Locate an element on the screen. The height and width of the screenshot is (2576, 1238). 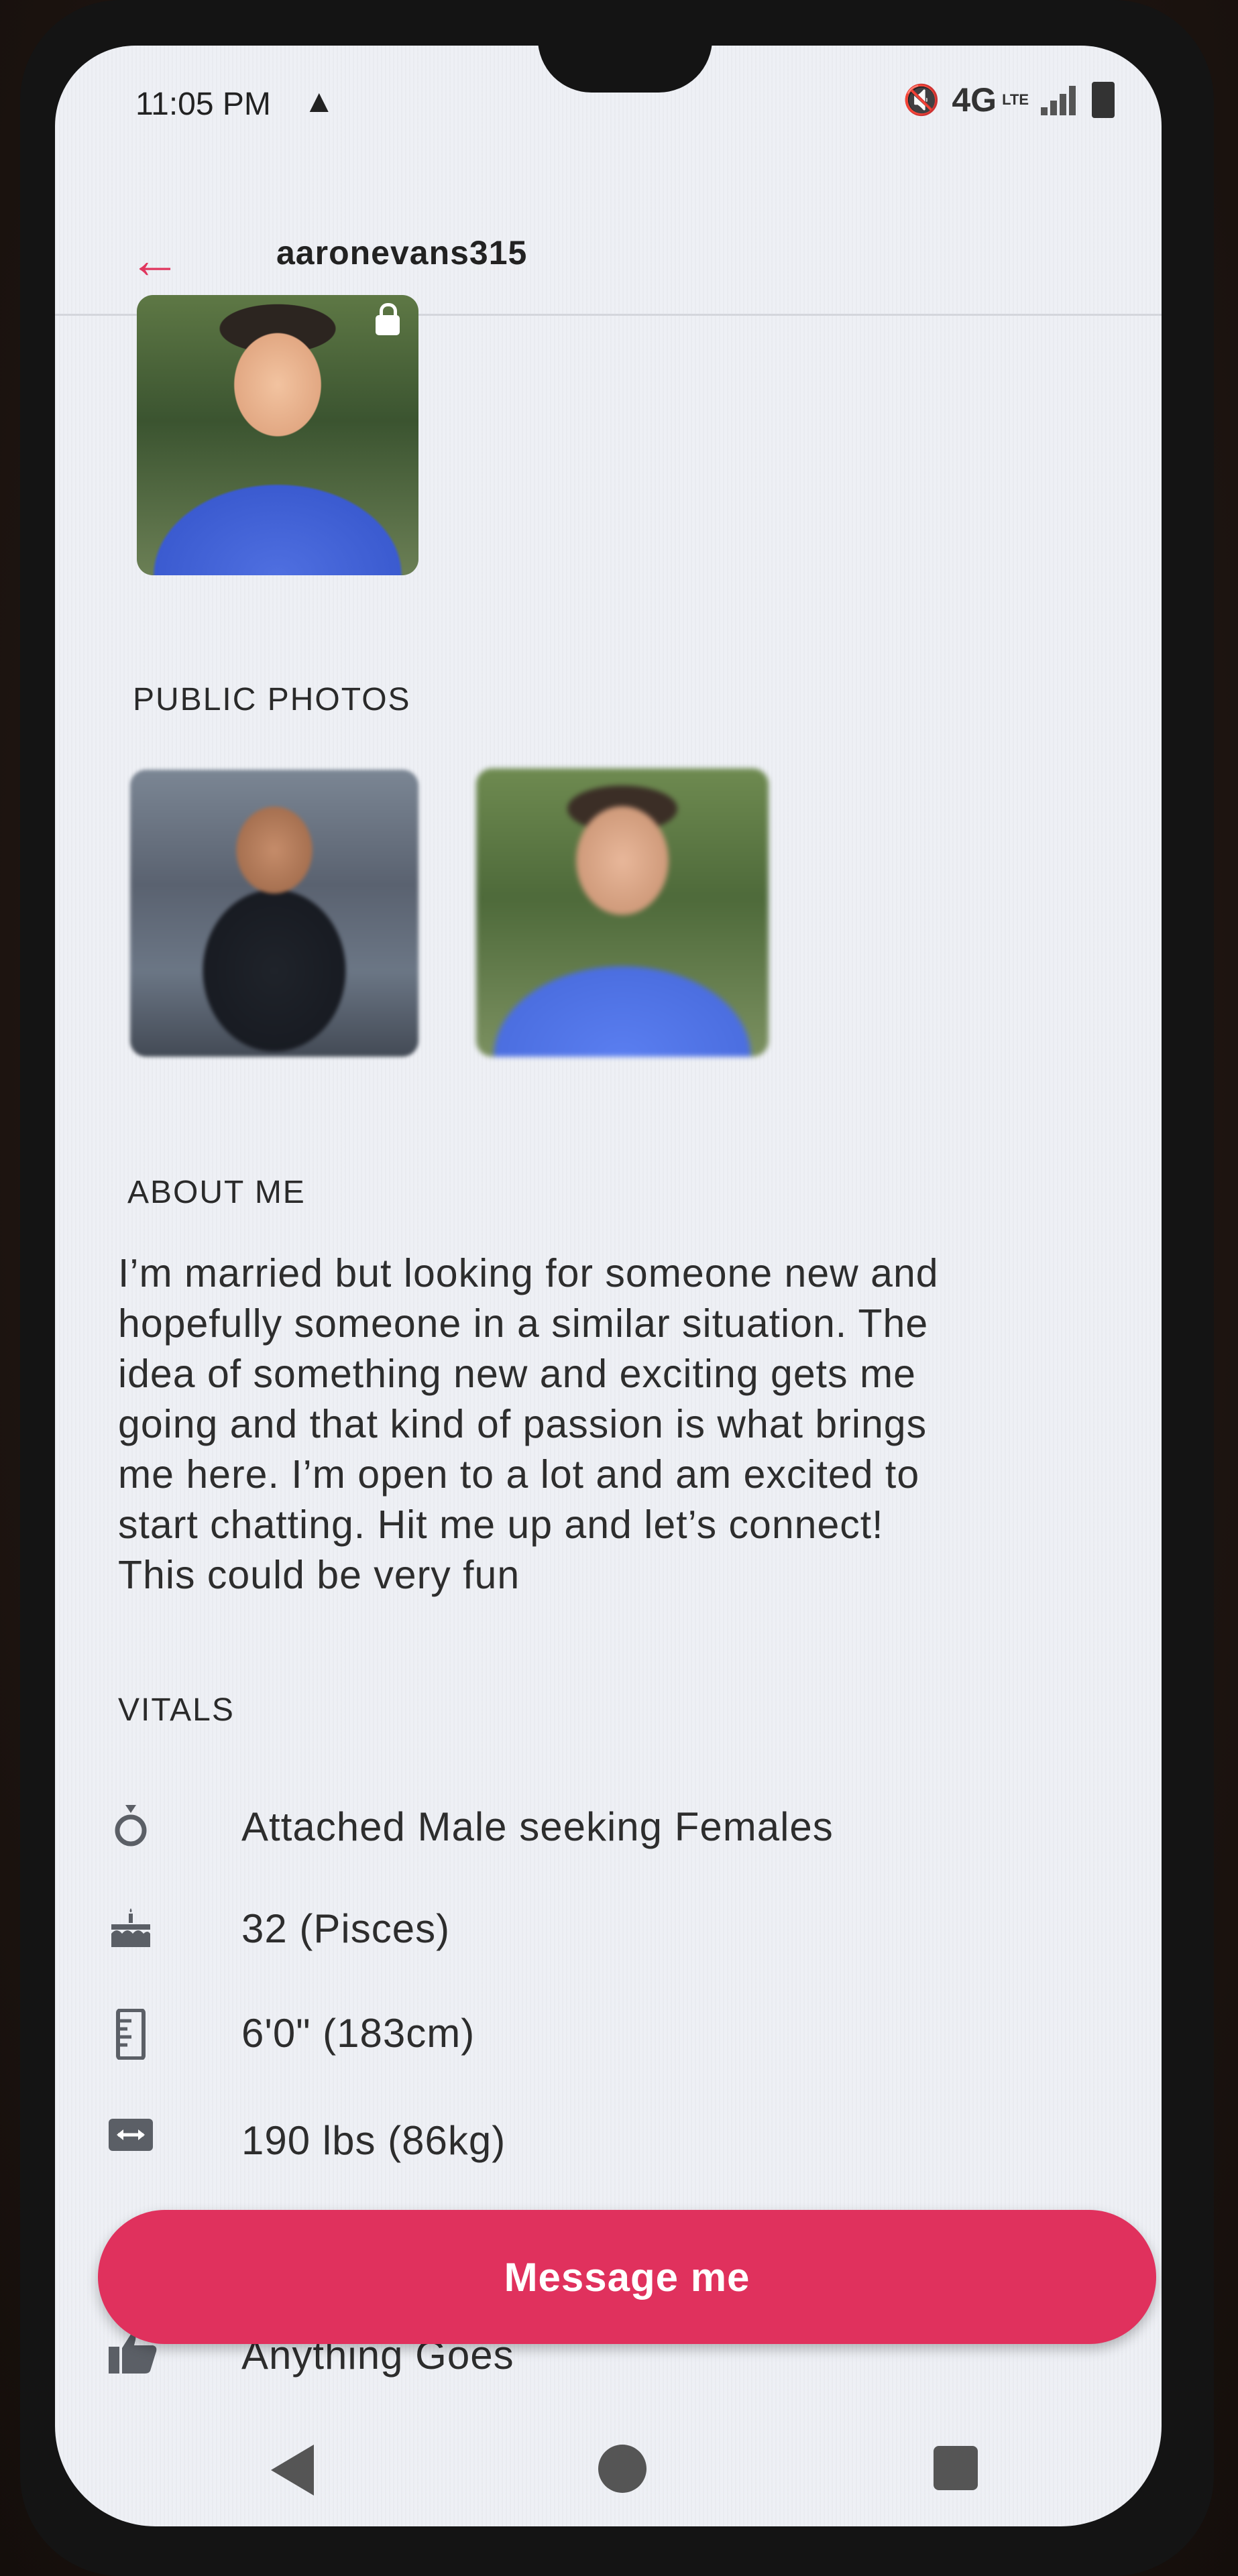
network-subtype: LTE is located at coordinates (1015, 99).